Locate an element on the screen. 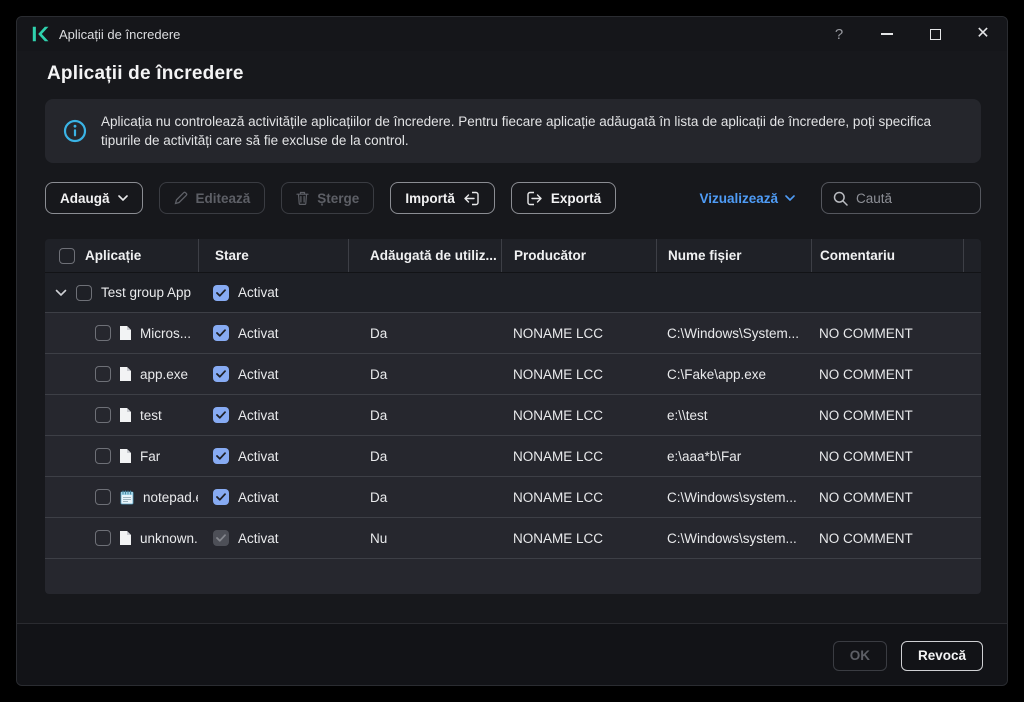 The width and height of the screenshot is (1024, 702). select-all-checkbox is located at coordinates (67, 255).